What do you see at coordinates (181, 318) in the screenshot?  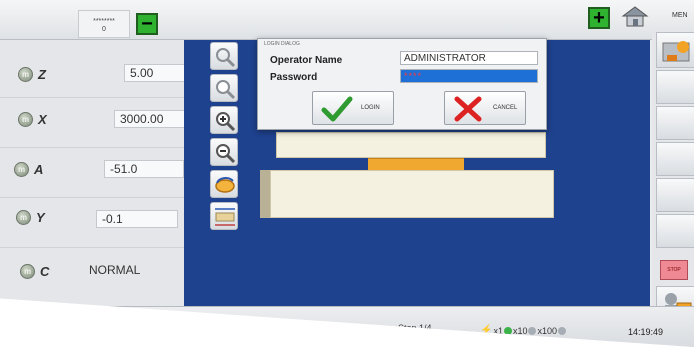 I see `force-readout: FORCE = 1` at bounding box center [181, 318].